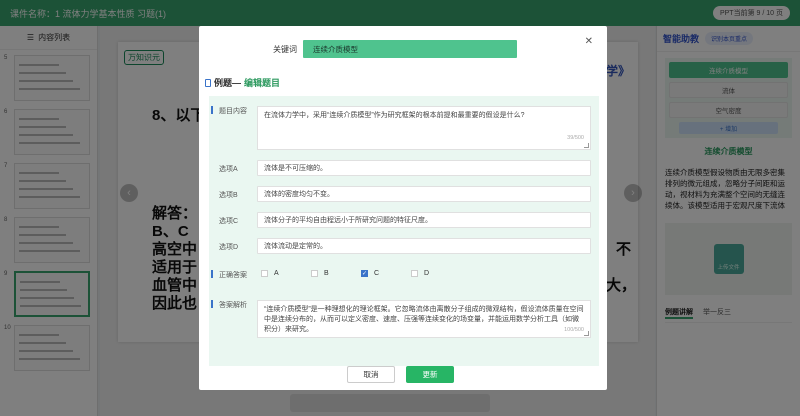 This screenshot has height=416, width=800. I want to click on answer-letter: B, so click(326, 273).